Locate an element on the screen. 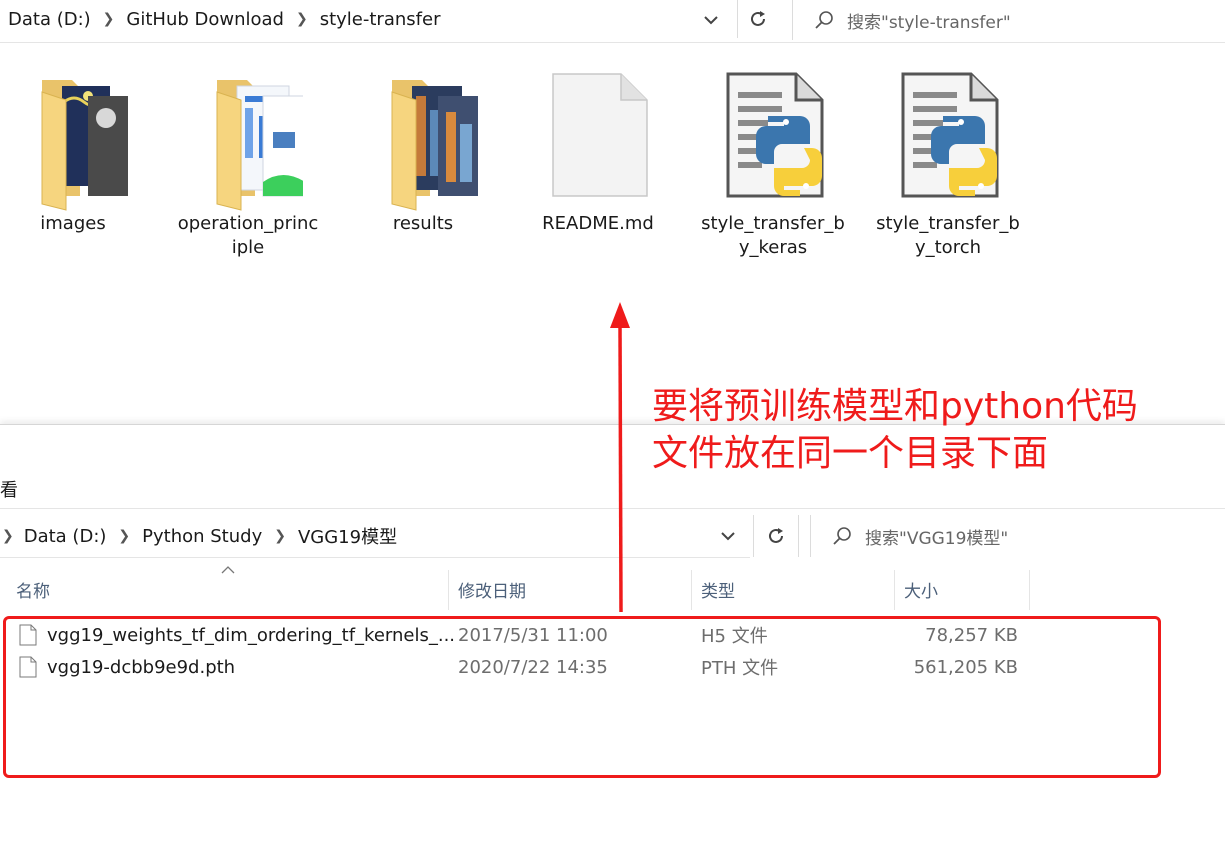 Image resolution: width=1225 pixels, height=854 pixels. document-icon is located at coordinates (598, 142).